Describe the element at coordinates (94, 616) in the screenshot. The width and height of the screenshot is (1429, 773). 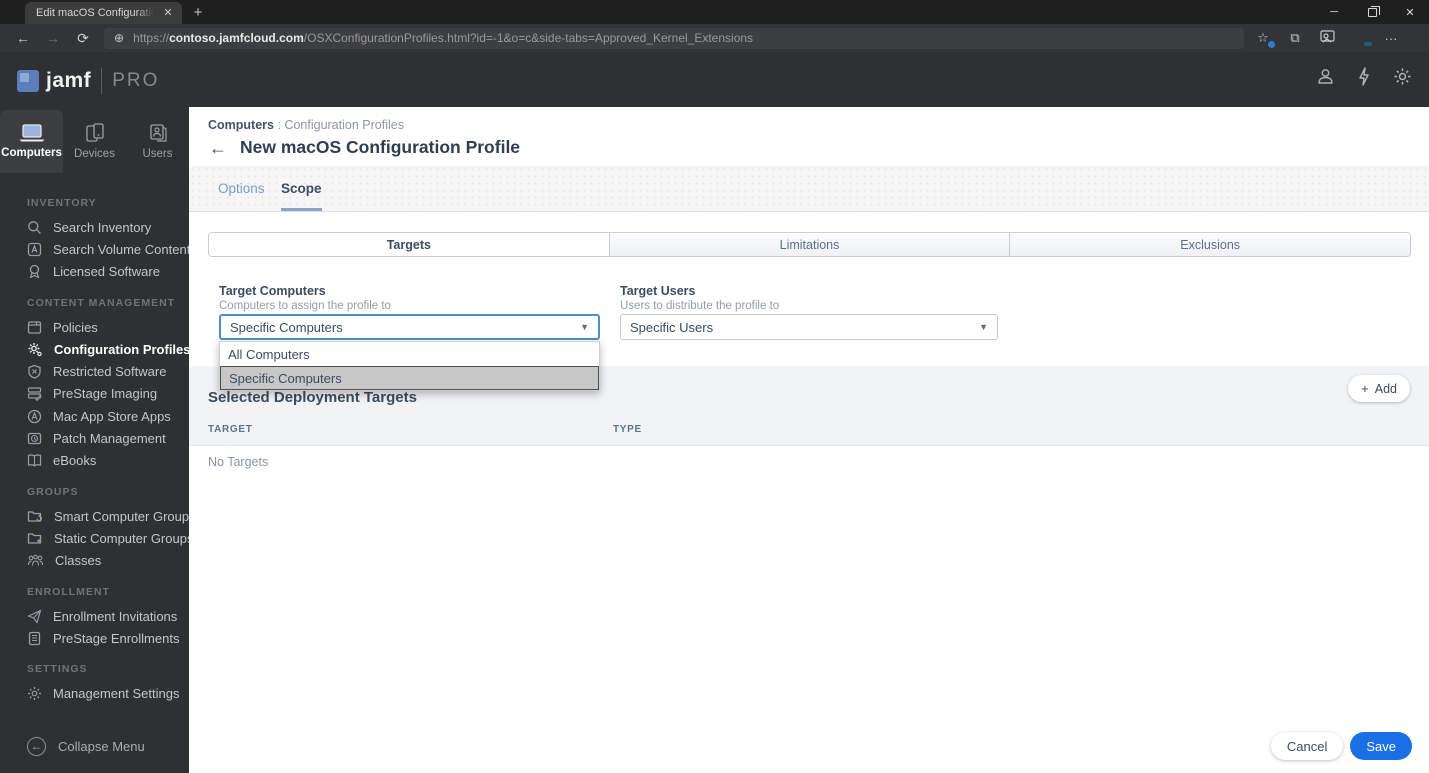
I see `sidebar-item-enrollment-invitations: Enrollment Invitations` at that location.